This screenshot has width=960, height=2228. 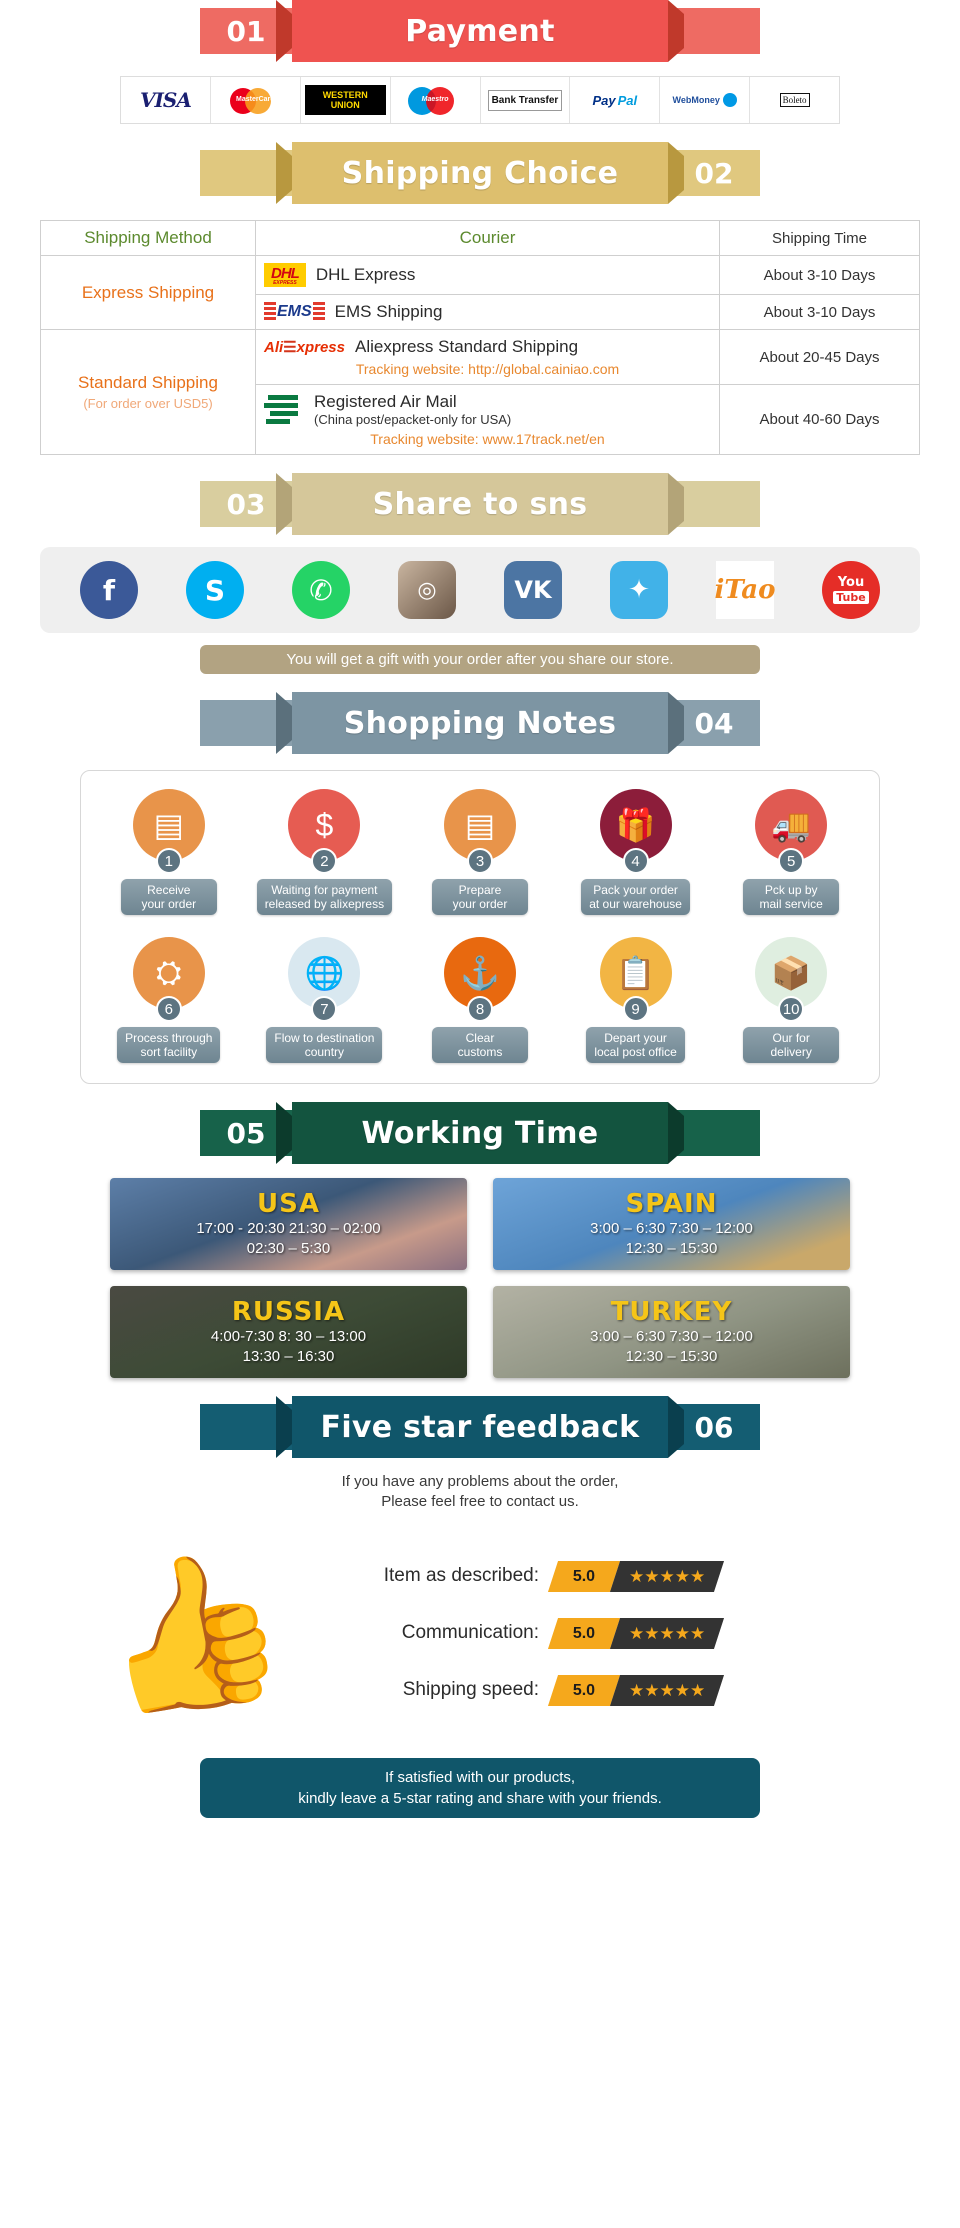 I want to click on dhl-logo: DHL EXPRESS, so click(x=285, y=275).